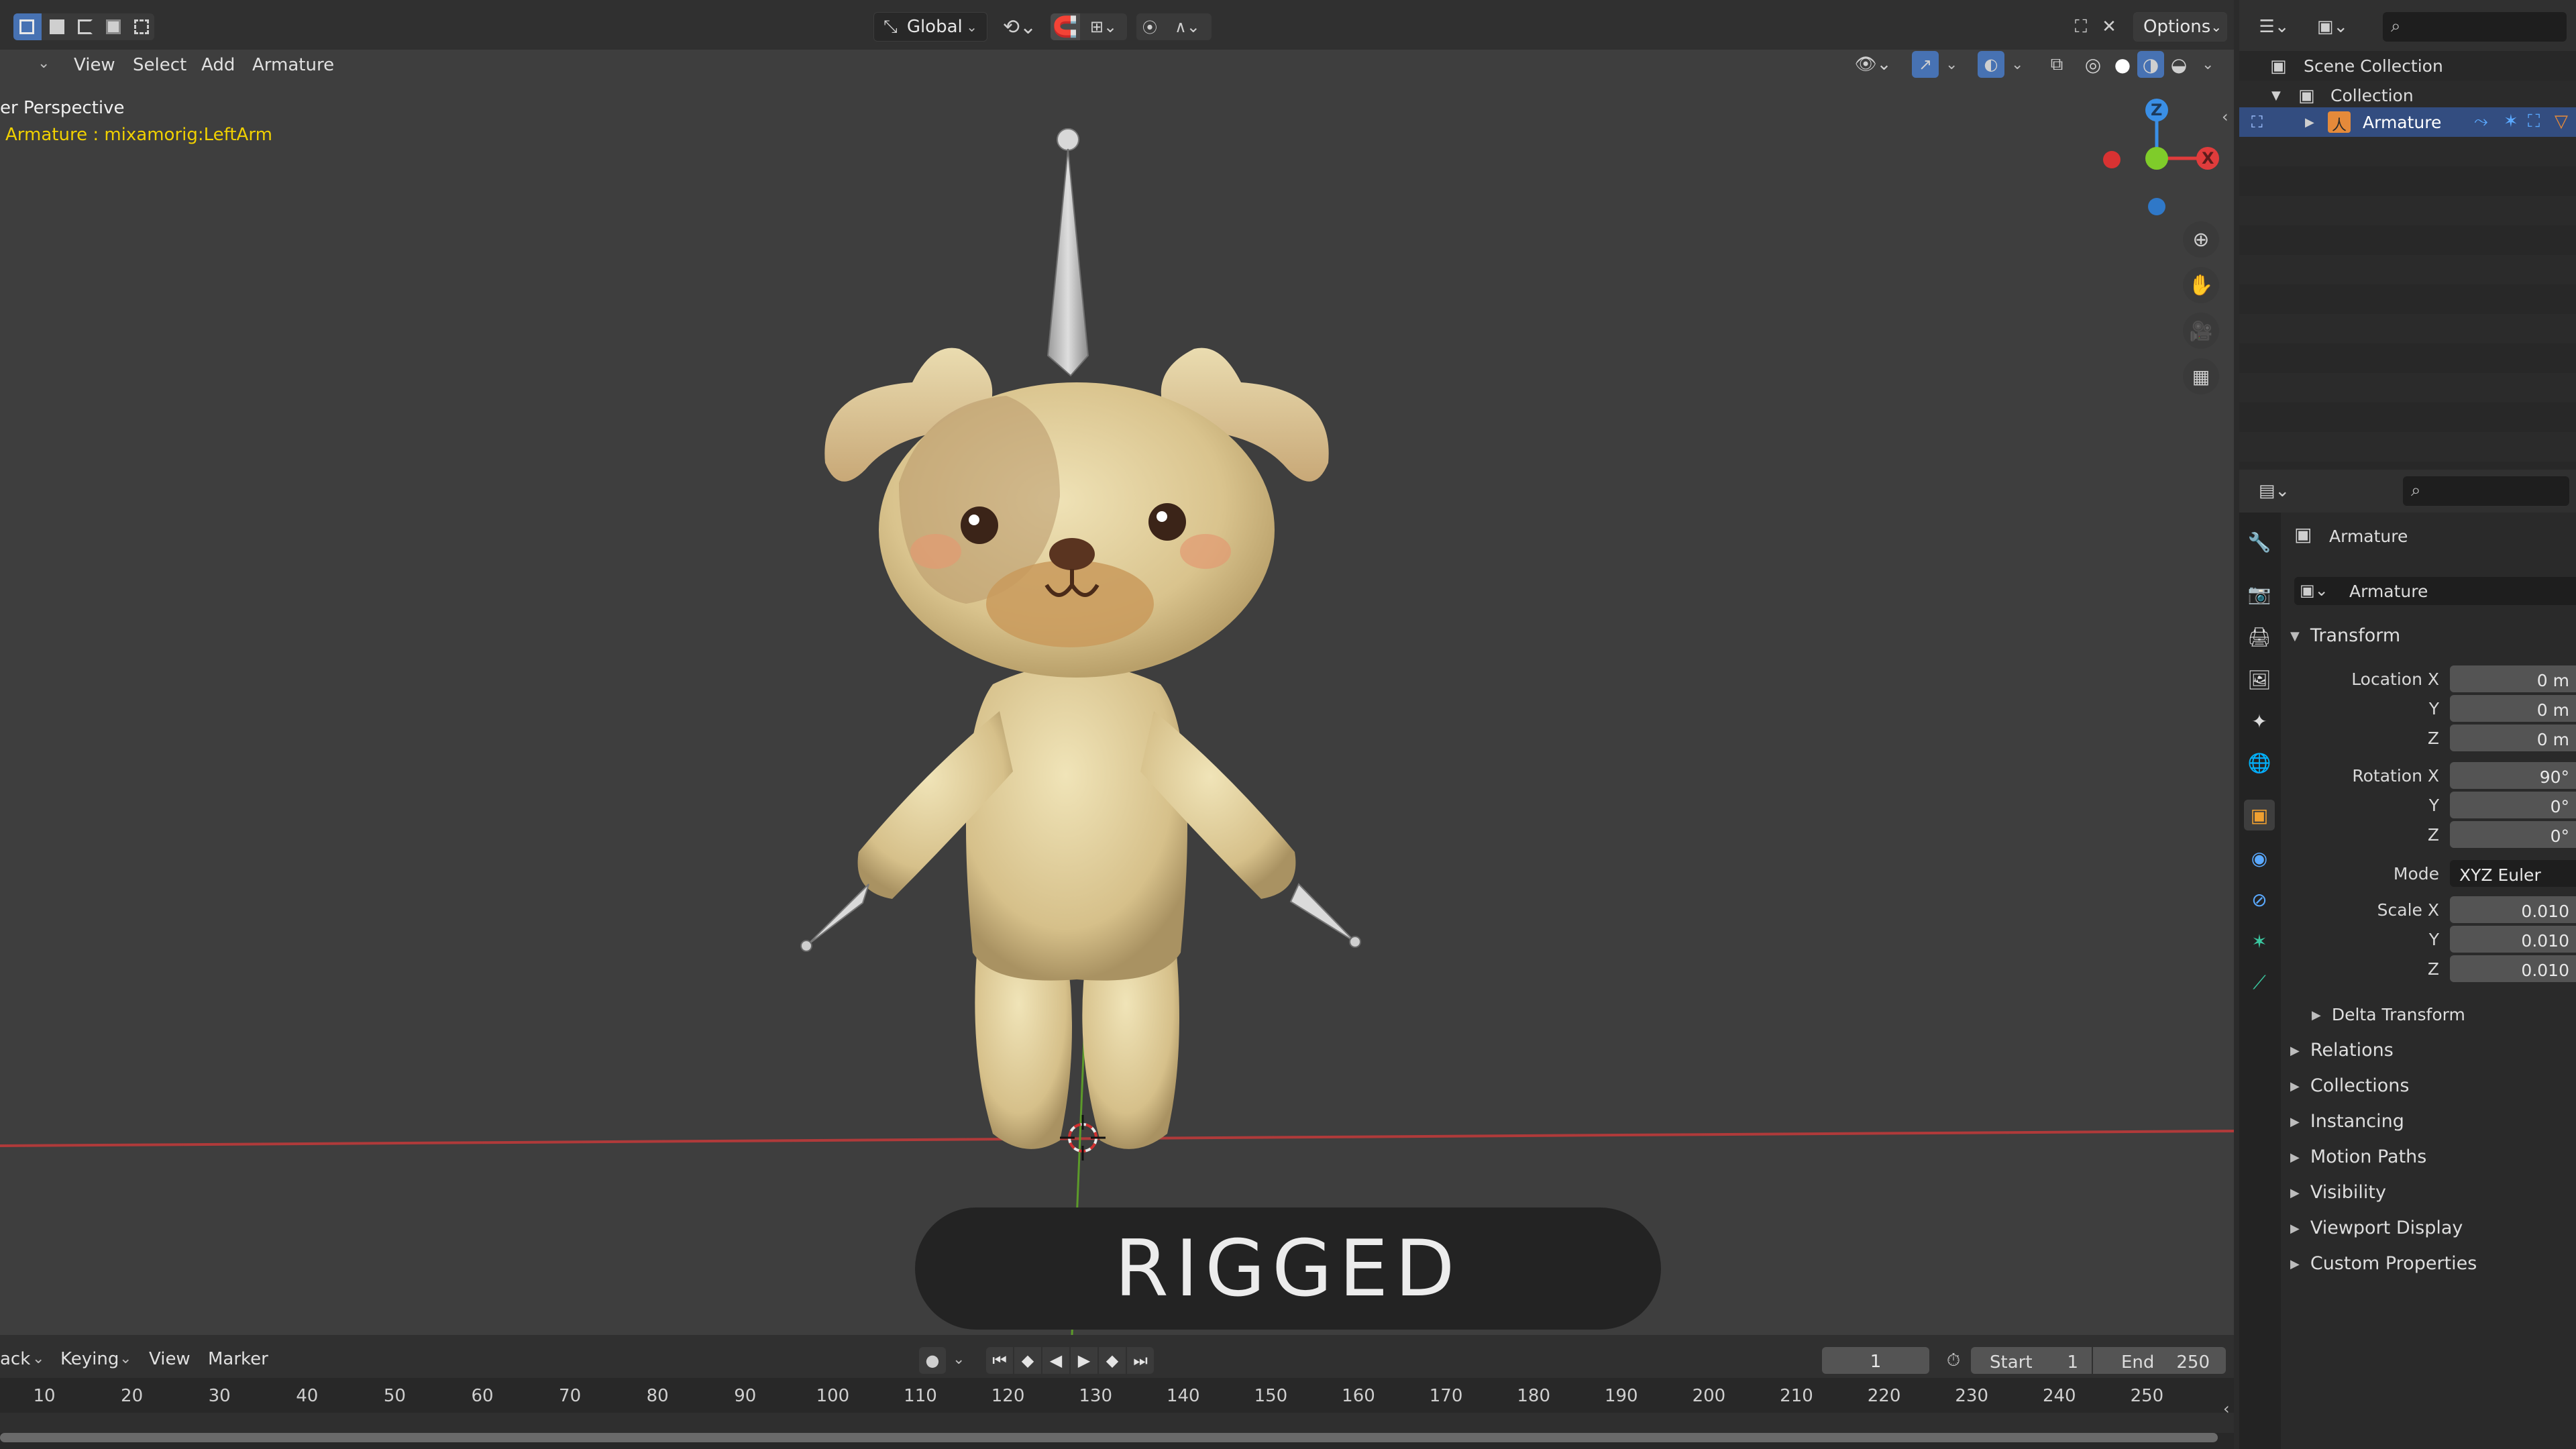 The width and height of the screenshot is (2576, 1449). What do you see at coordinates (2513, 805) in the screenshot?
I see `rotation-y-field: 0°` at bounding box center [2513, 805].